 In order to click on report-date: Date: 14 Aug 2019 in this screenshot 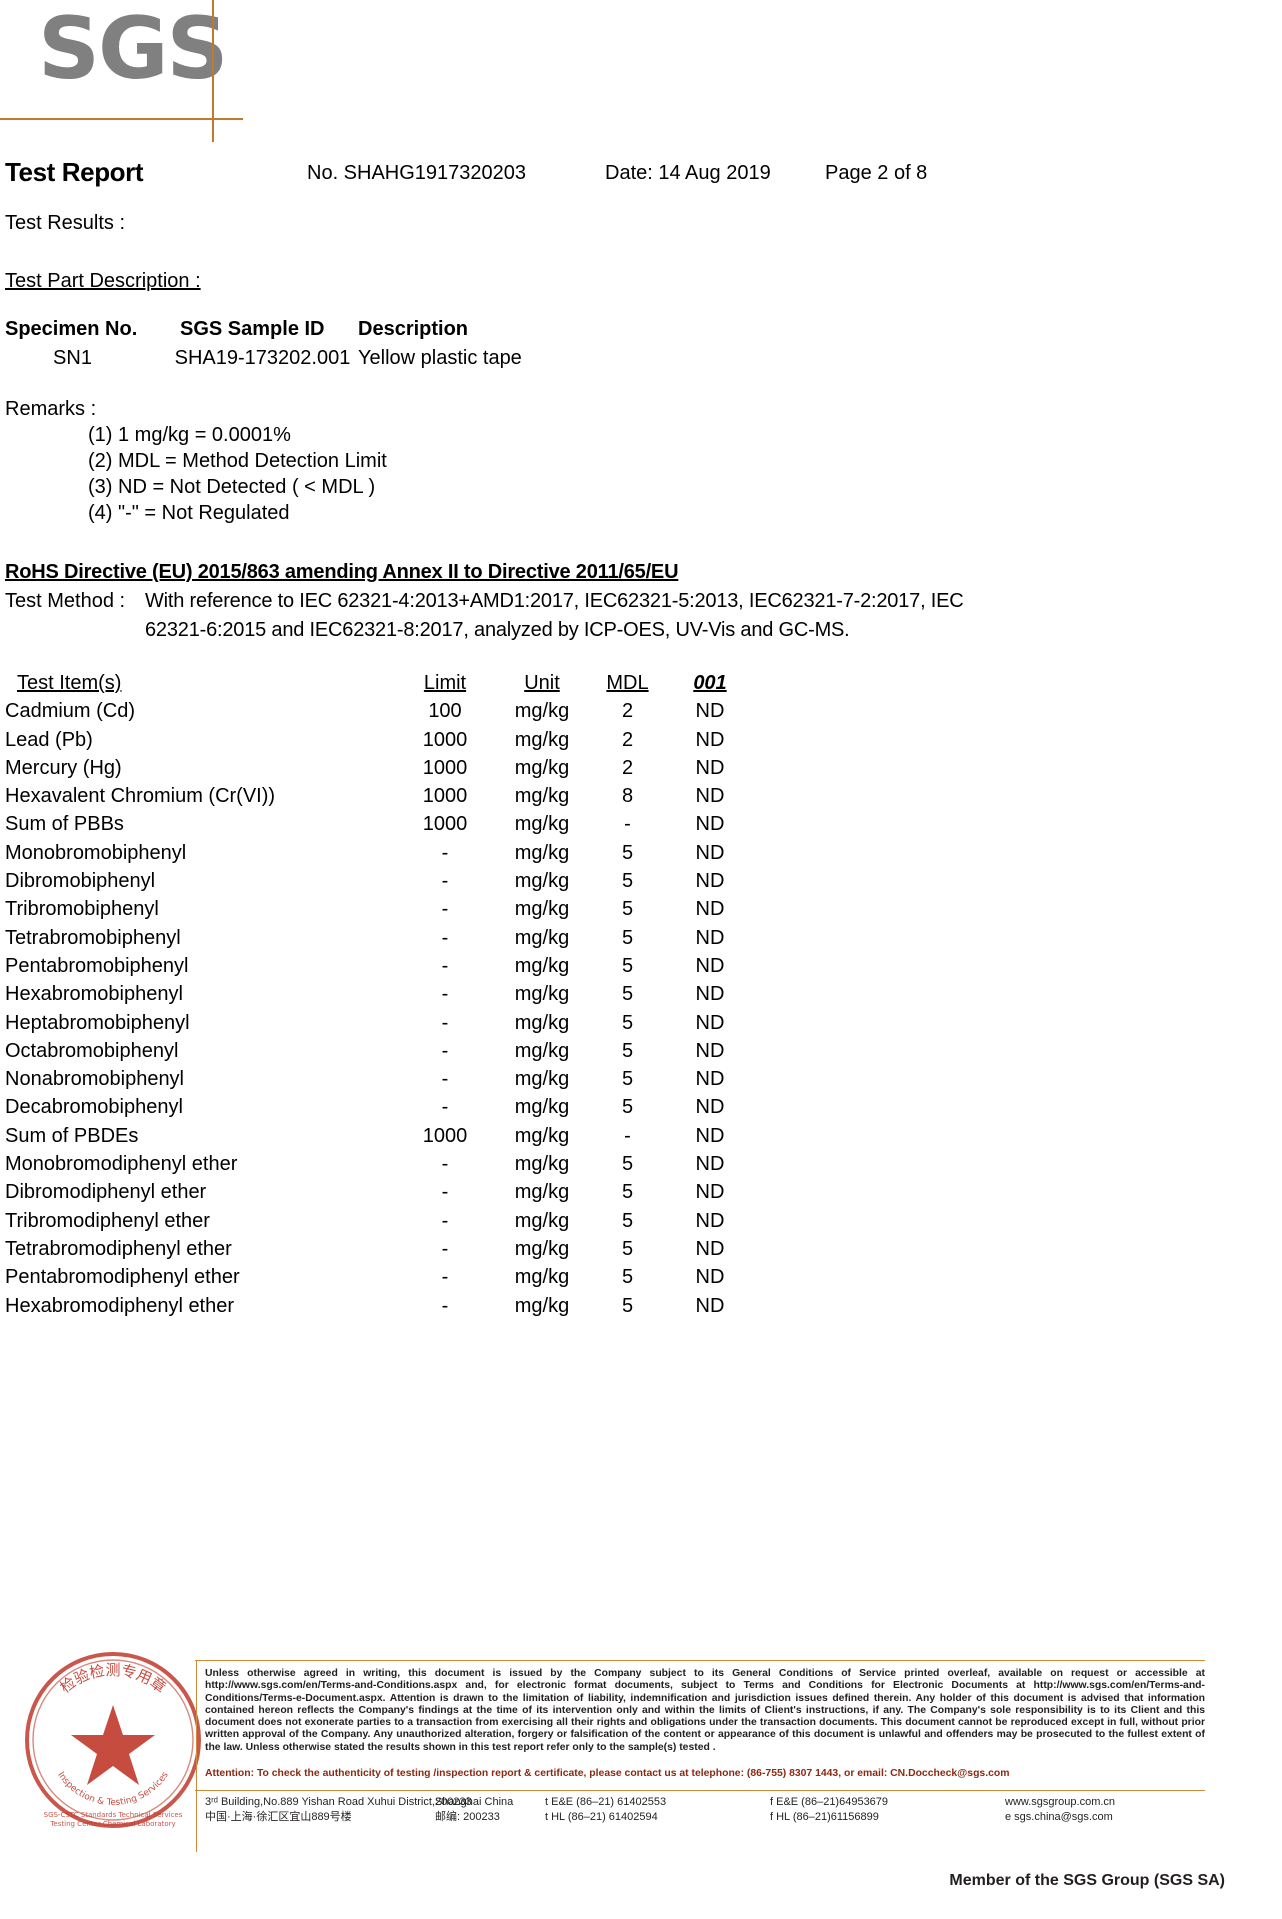, I will do `click(688, 173)`.